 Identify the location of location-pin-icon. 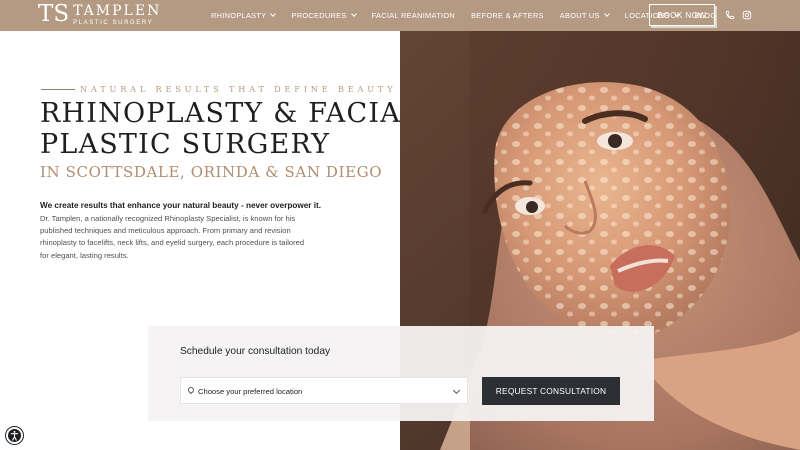
(191, 390).